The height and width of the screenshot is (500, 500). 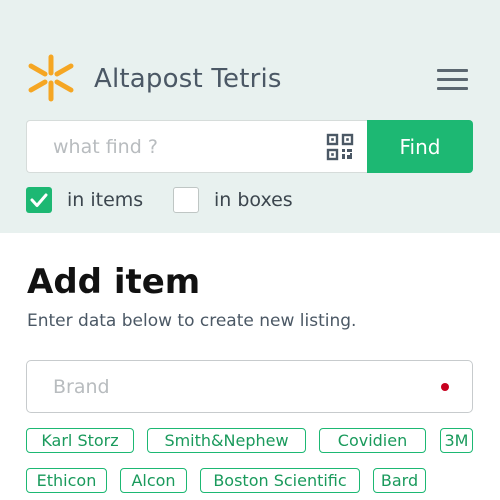 What do you see at coordinates (340, 147) in the screenshot?
I see `qr-code-icon` at bounding box center [340, 147].